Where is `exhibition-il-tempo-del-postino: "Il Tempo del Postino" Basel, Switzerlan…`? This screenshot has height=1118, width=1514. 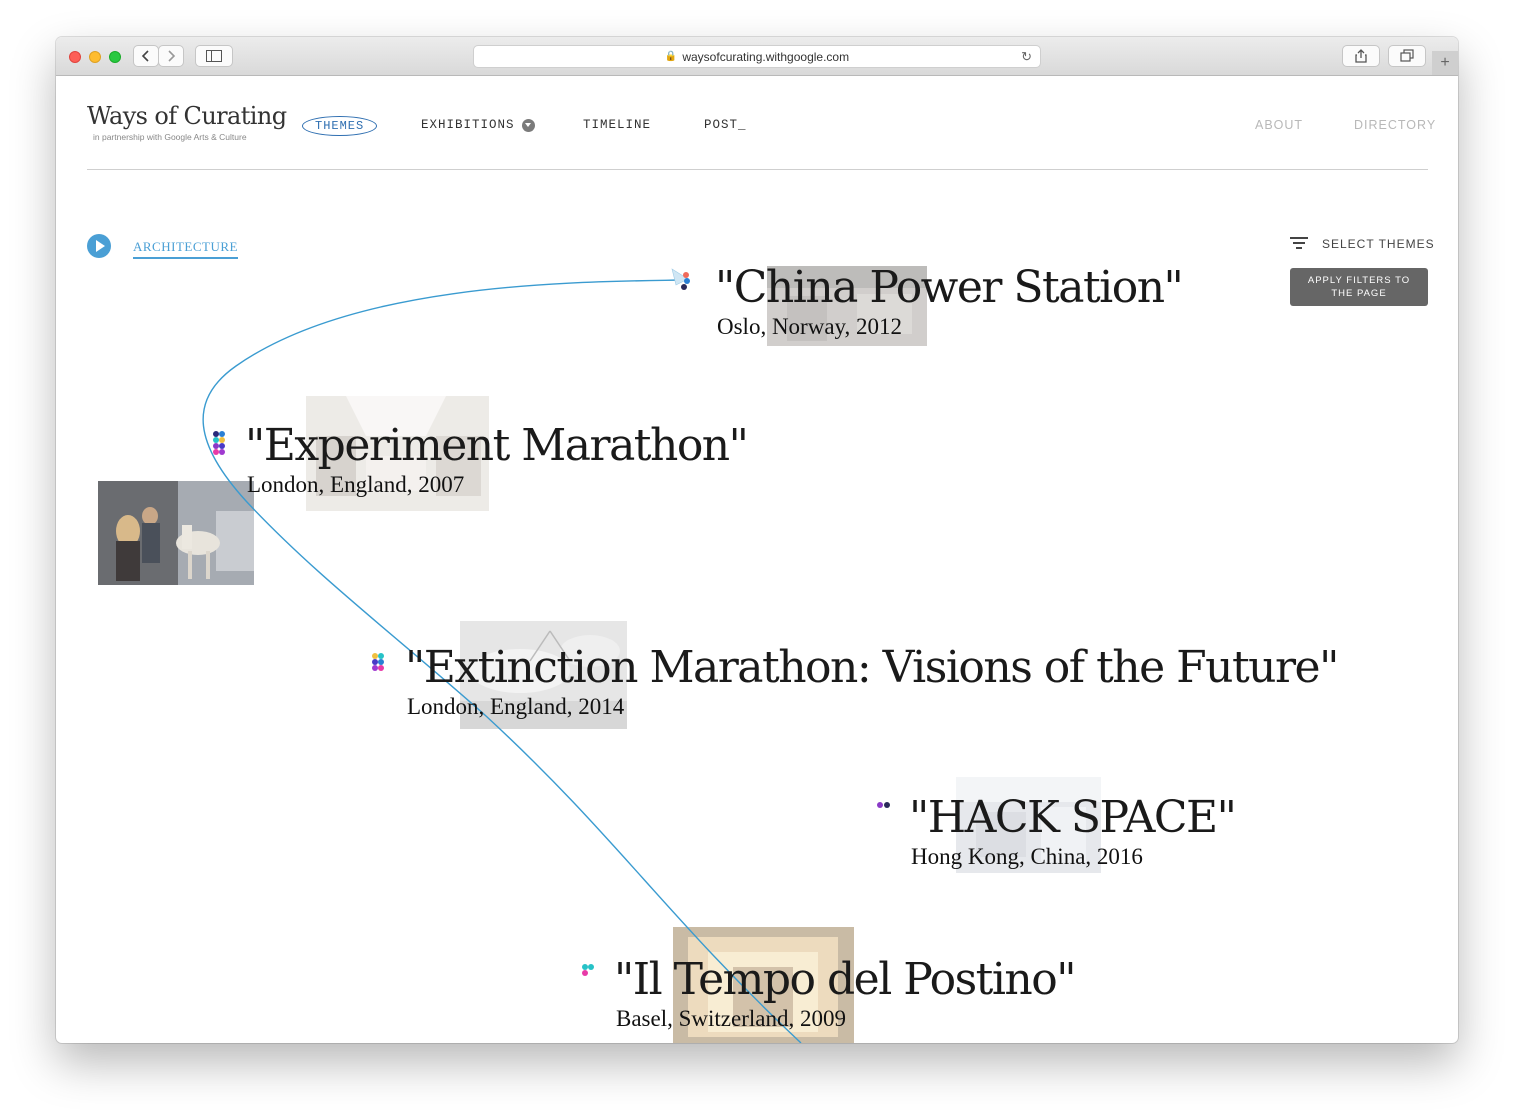
exhibition-il-tempo-del-postino: "Il Tempo del Postino" Basel, Switzerlan… is located at coordinates (845, 993).